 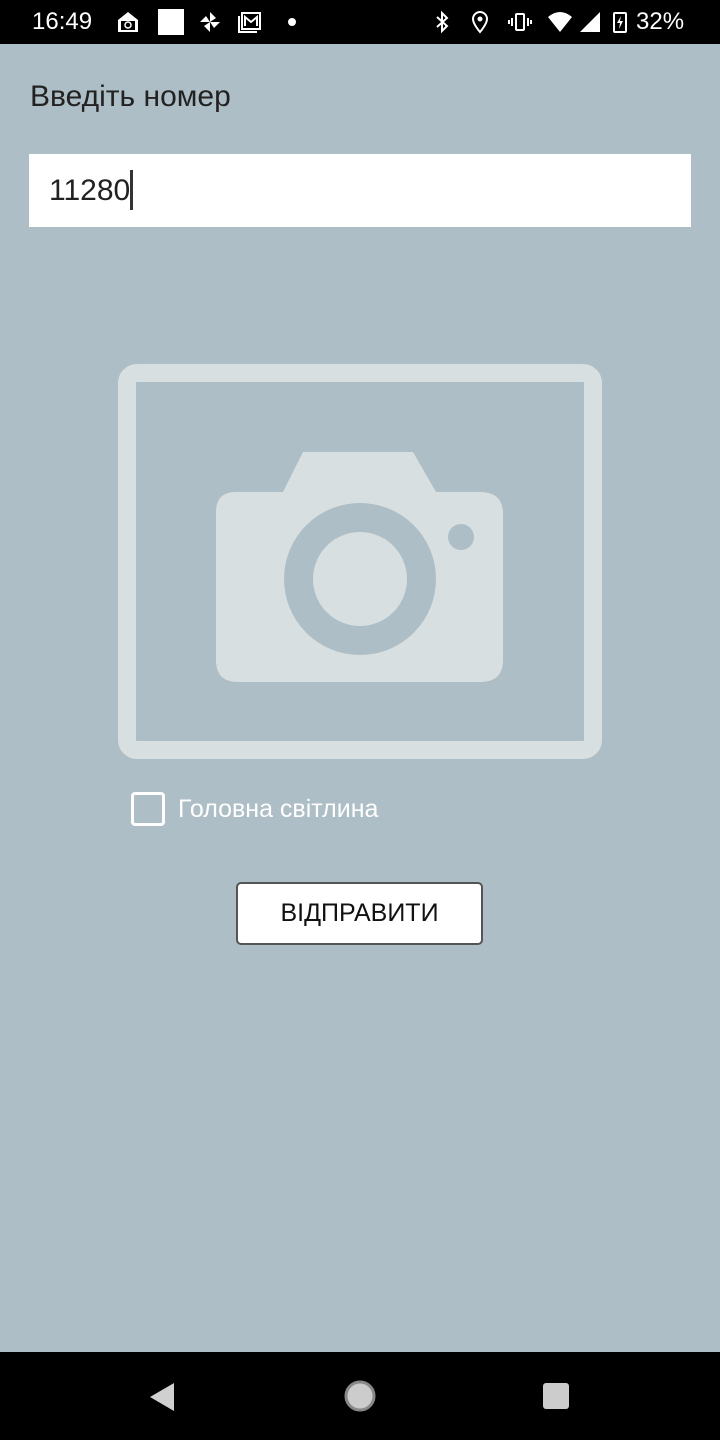 I want to click on location-icon, so click(x=480, y=22).